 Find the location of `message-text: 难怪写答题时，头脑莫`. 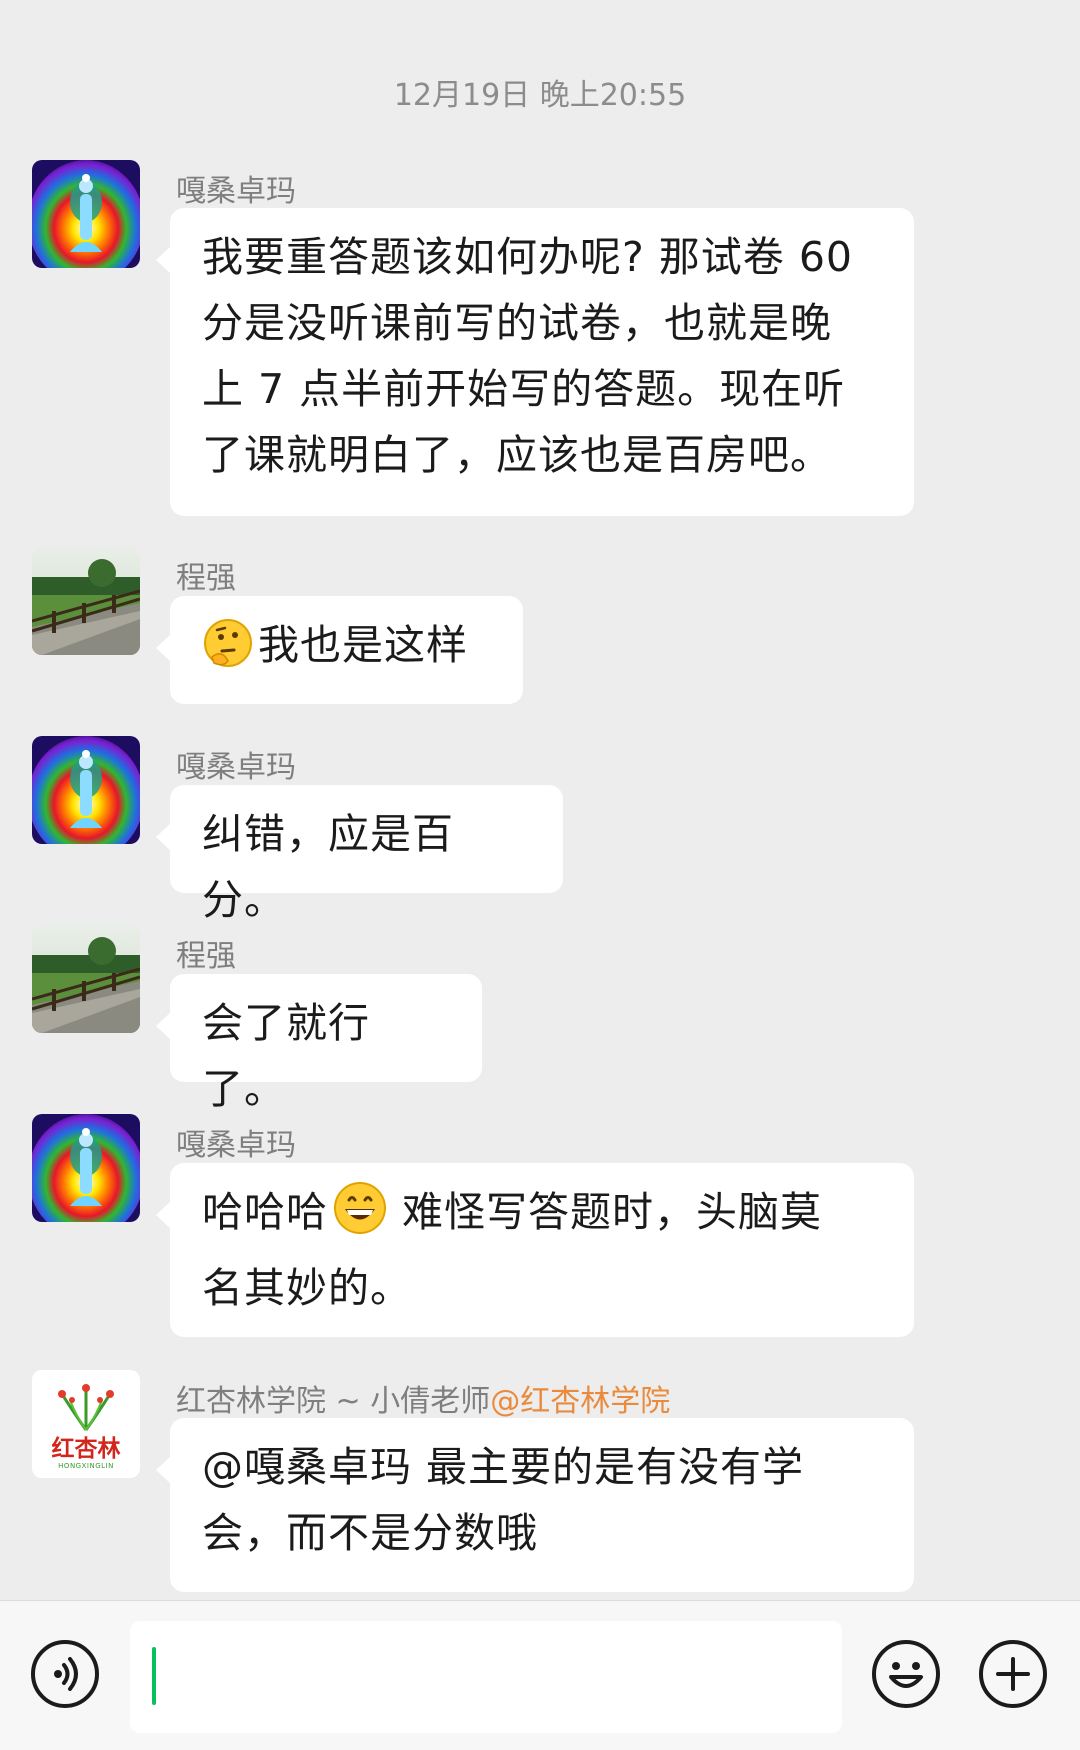

message-text: 难怪写答题时，头脑莫 is located at coordinates (605, 1212).